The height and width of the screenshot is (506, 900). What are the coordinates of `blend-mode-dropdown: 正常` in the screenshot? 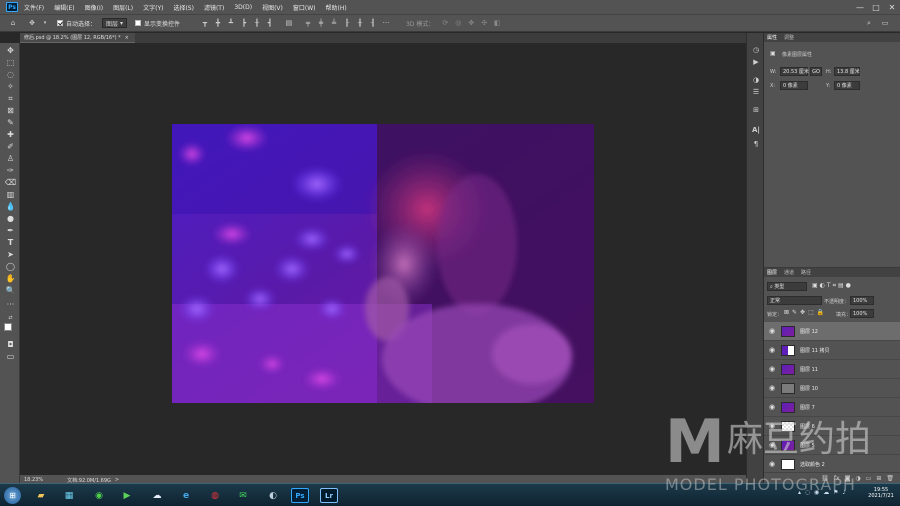 It's located at (794, 300).